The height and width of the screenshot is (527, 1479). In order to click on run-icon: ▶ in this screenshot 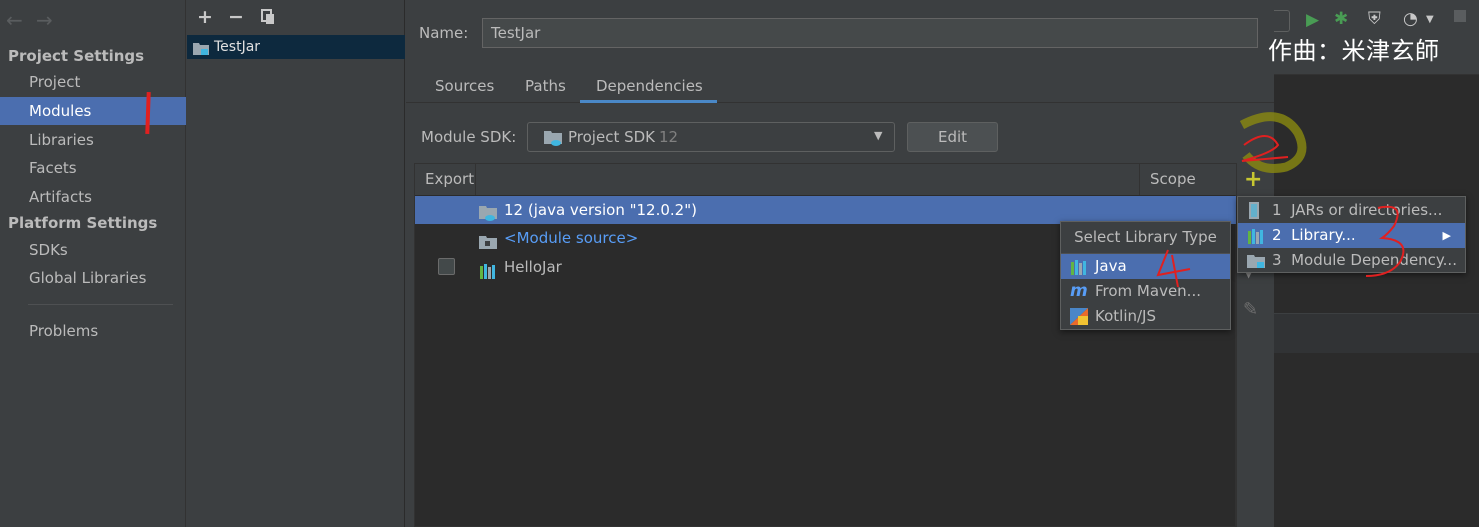, I will do `click(1312, 20)`.